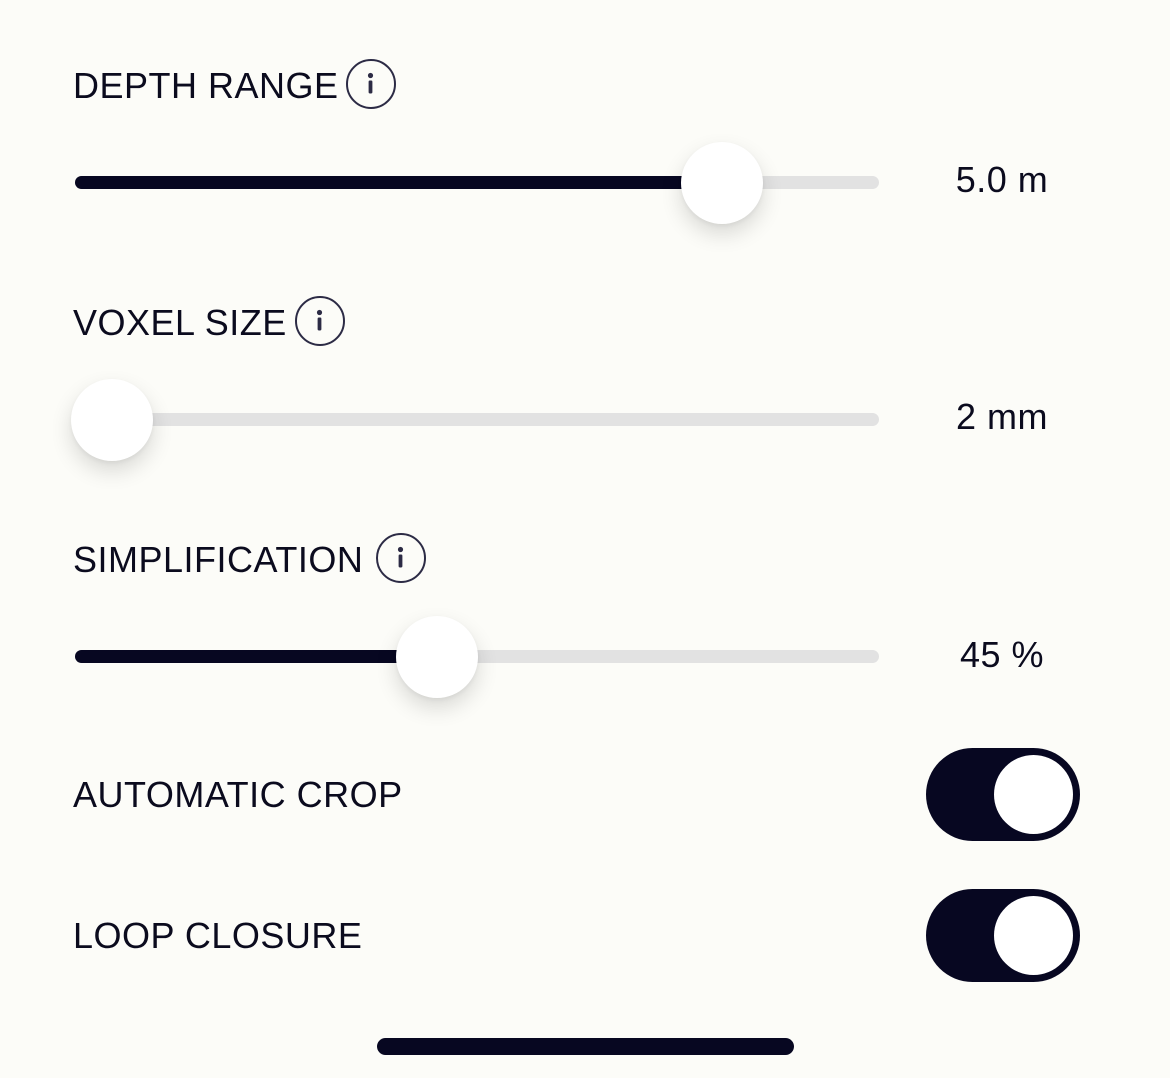 This screenshot has width=1170, height=1078. Describe the element at coordinates (206, 85) in the screenshot. I see `depth-range-label: DEPTH RANGE` at that location.